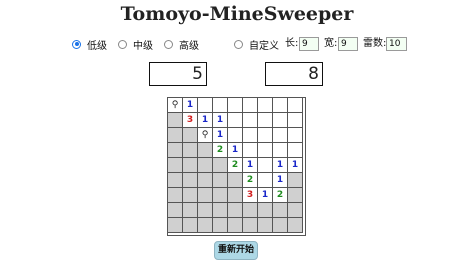 This screenshot has height=269, width=474. I want to click on difficulty-custom-radio, so click(238, 44).